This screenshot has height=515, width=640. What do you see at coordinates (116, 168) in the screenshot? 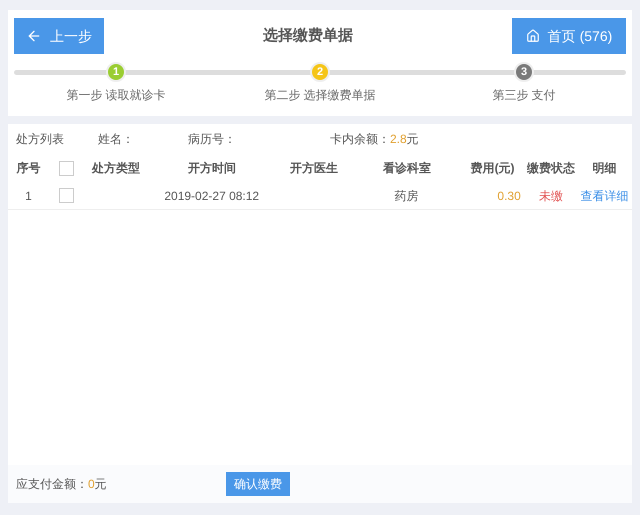
I see `column-header: 处方类型` at bounding box center [116, 168].